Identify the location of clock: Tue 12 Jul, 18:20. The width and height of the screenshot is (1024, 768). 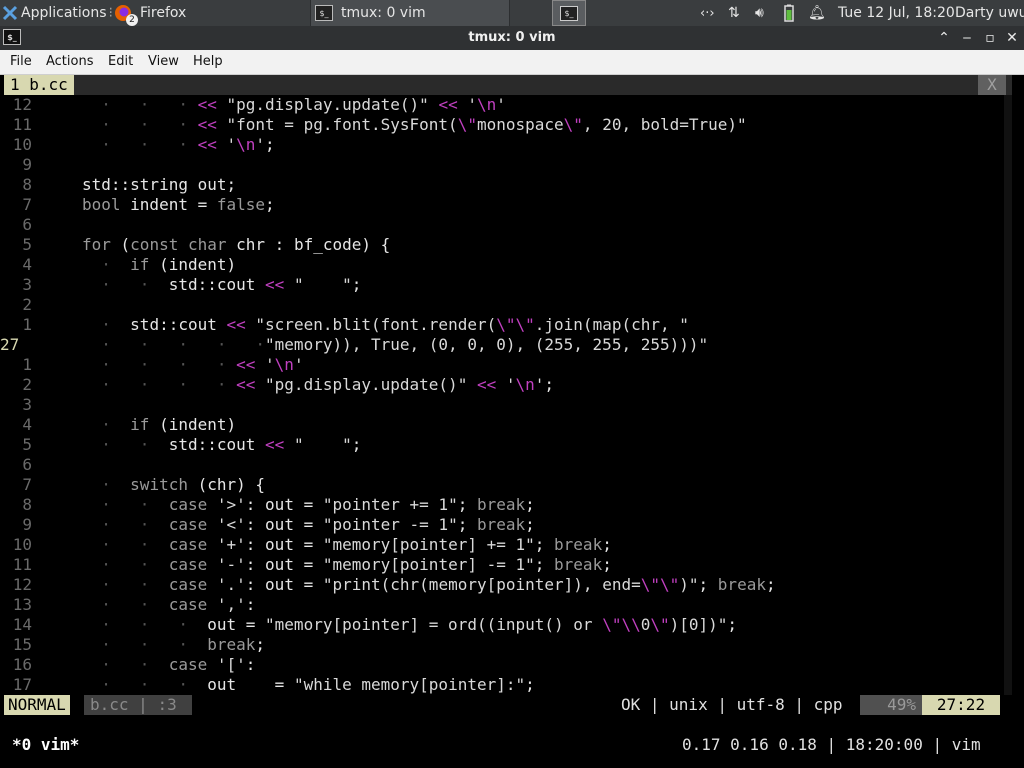
(896, 13).